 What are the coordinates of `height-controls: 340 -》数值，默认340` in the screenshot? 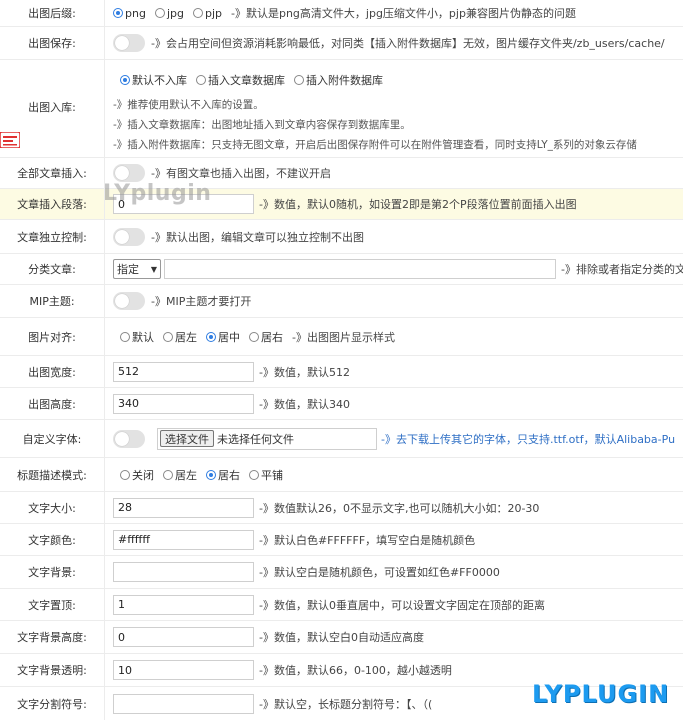 It's located at (398, 403).